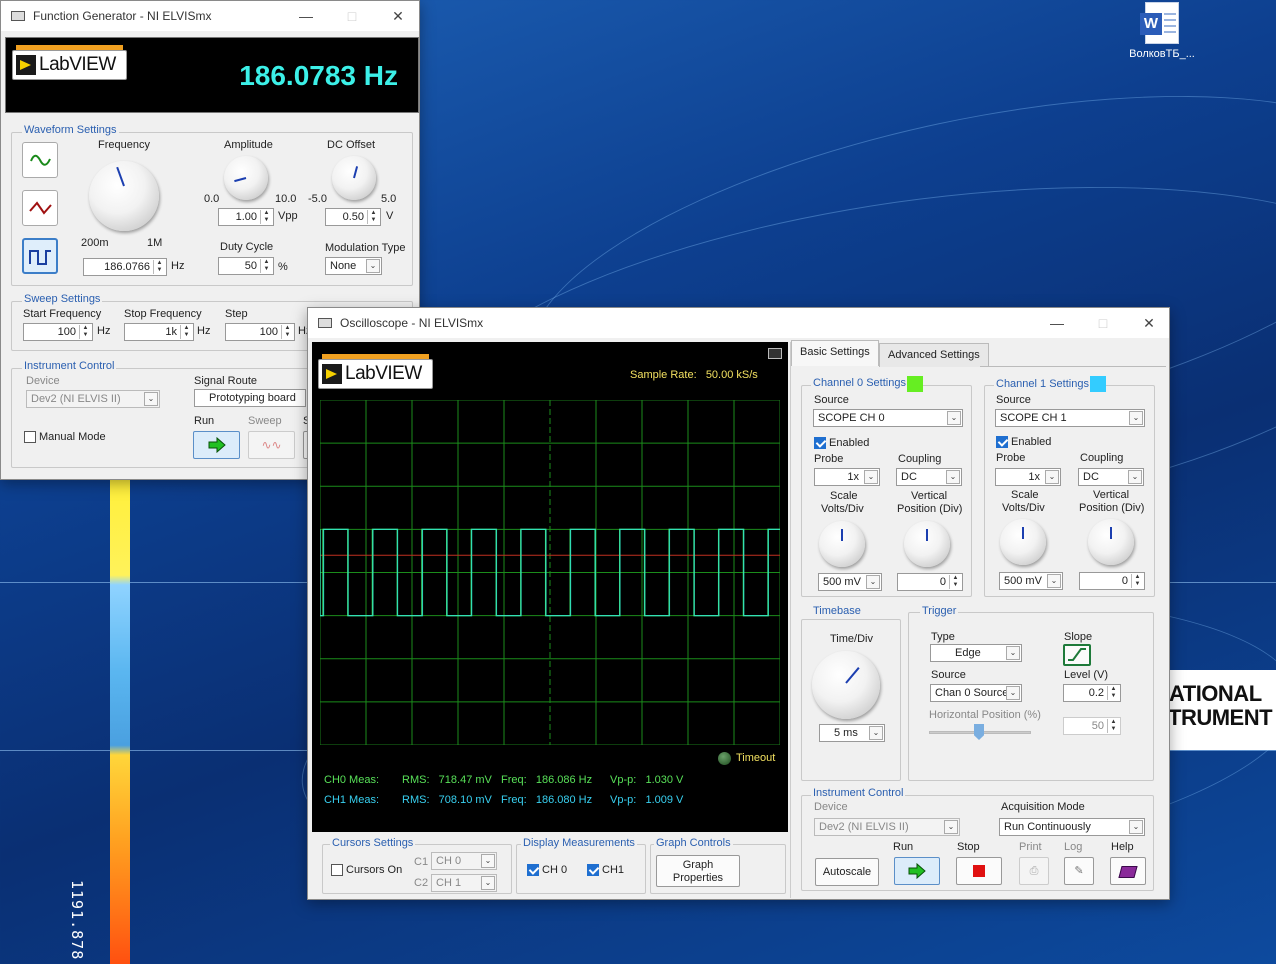 This screenshot has height=964, width=1276. Describe the element at coordinates (216, 445) in the screenshot. I see `fg-run-button` at that location.